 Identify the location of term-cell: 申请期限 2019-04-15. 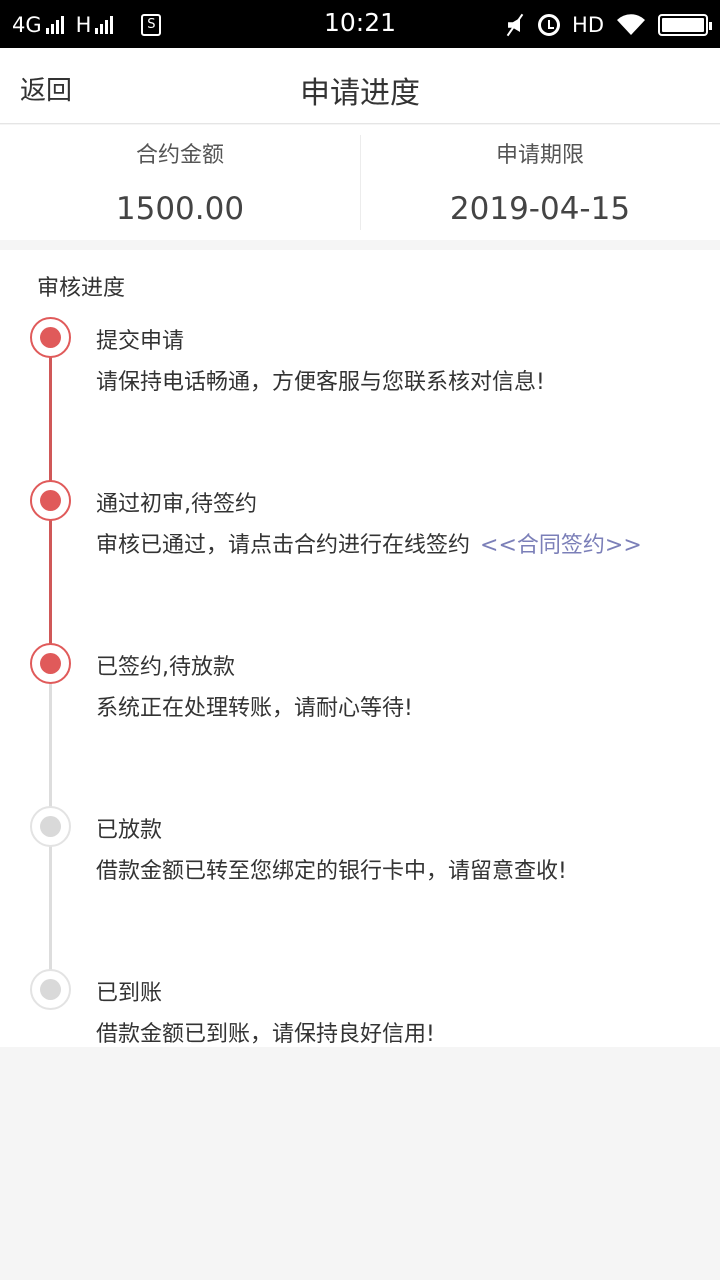
(540, 182).